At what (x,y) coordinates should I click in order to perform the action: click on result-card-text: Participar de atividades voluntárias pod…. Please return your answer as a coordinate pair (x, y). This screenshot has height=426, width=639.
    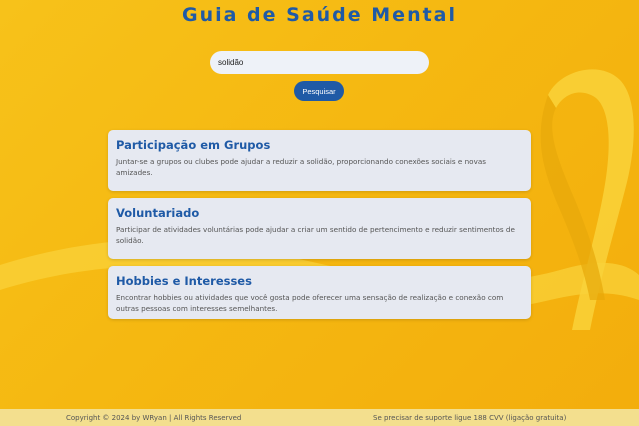
    Looking at the image, I should click on (315, 235).